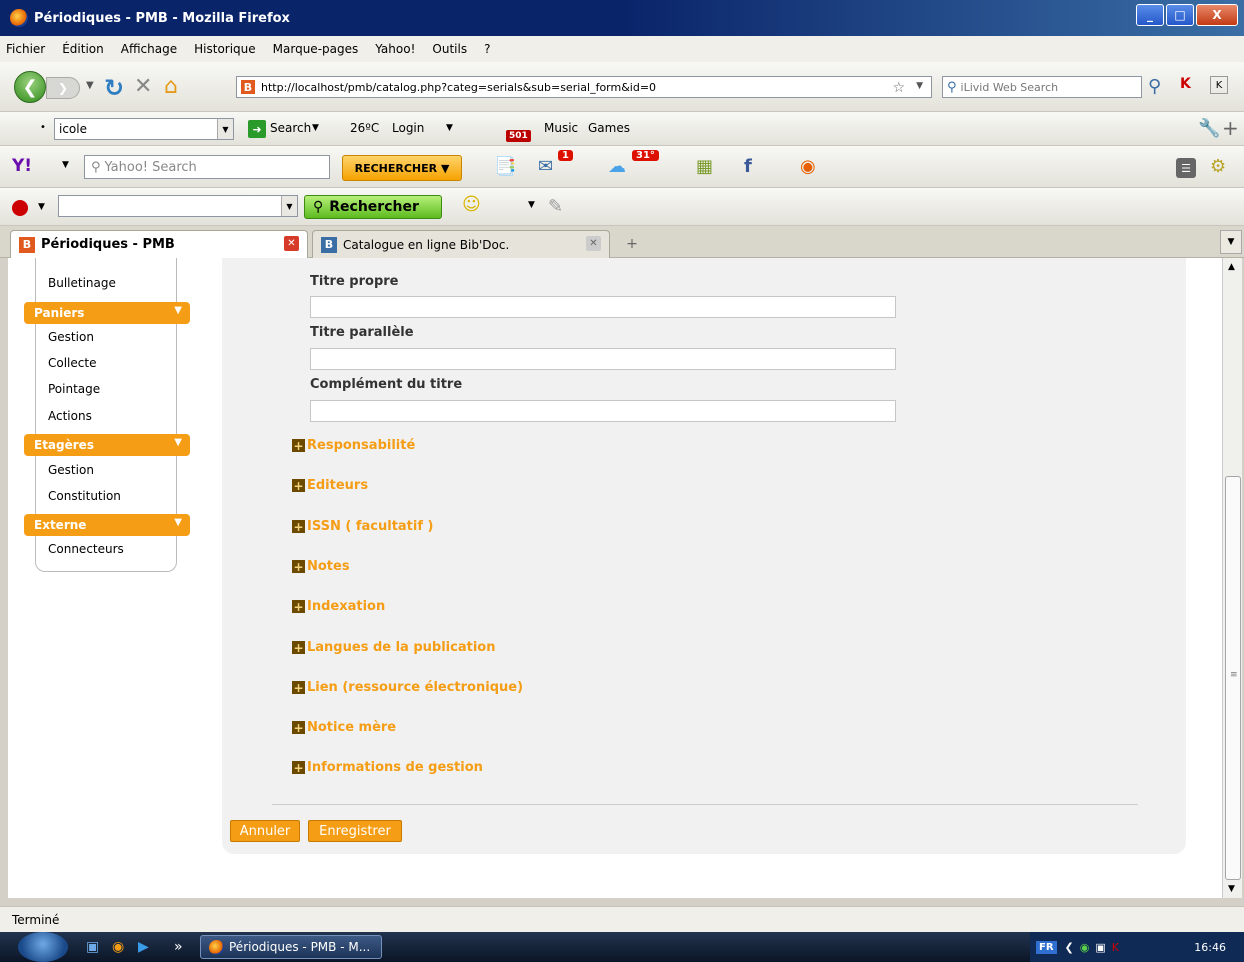 The width and height of the screenshot is (1244, 962). Describe the element at coordinates (30, 87) in the screenshot. I see `back-button: ❮` at that location.